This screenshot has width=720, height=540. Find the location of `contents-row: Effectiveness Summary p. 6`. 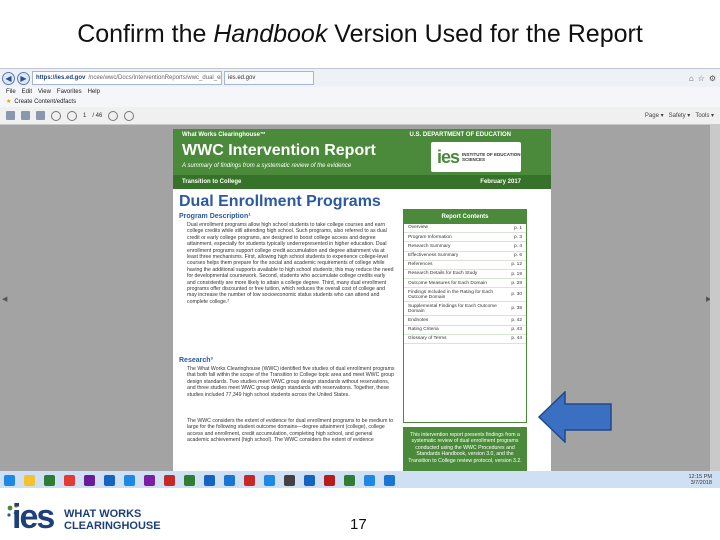

contents-row: Effectiveness Summary p. 6 is located at coordinates (465, 256).